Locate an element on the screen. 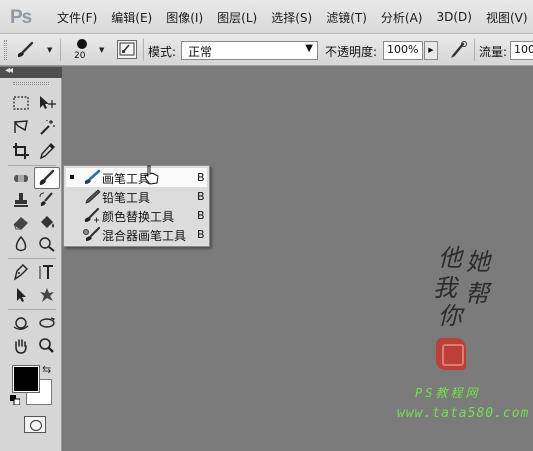 The image size is (533, 451). menu-file: 文件(F) is located at coordinates (77, 17).